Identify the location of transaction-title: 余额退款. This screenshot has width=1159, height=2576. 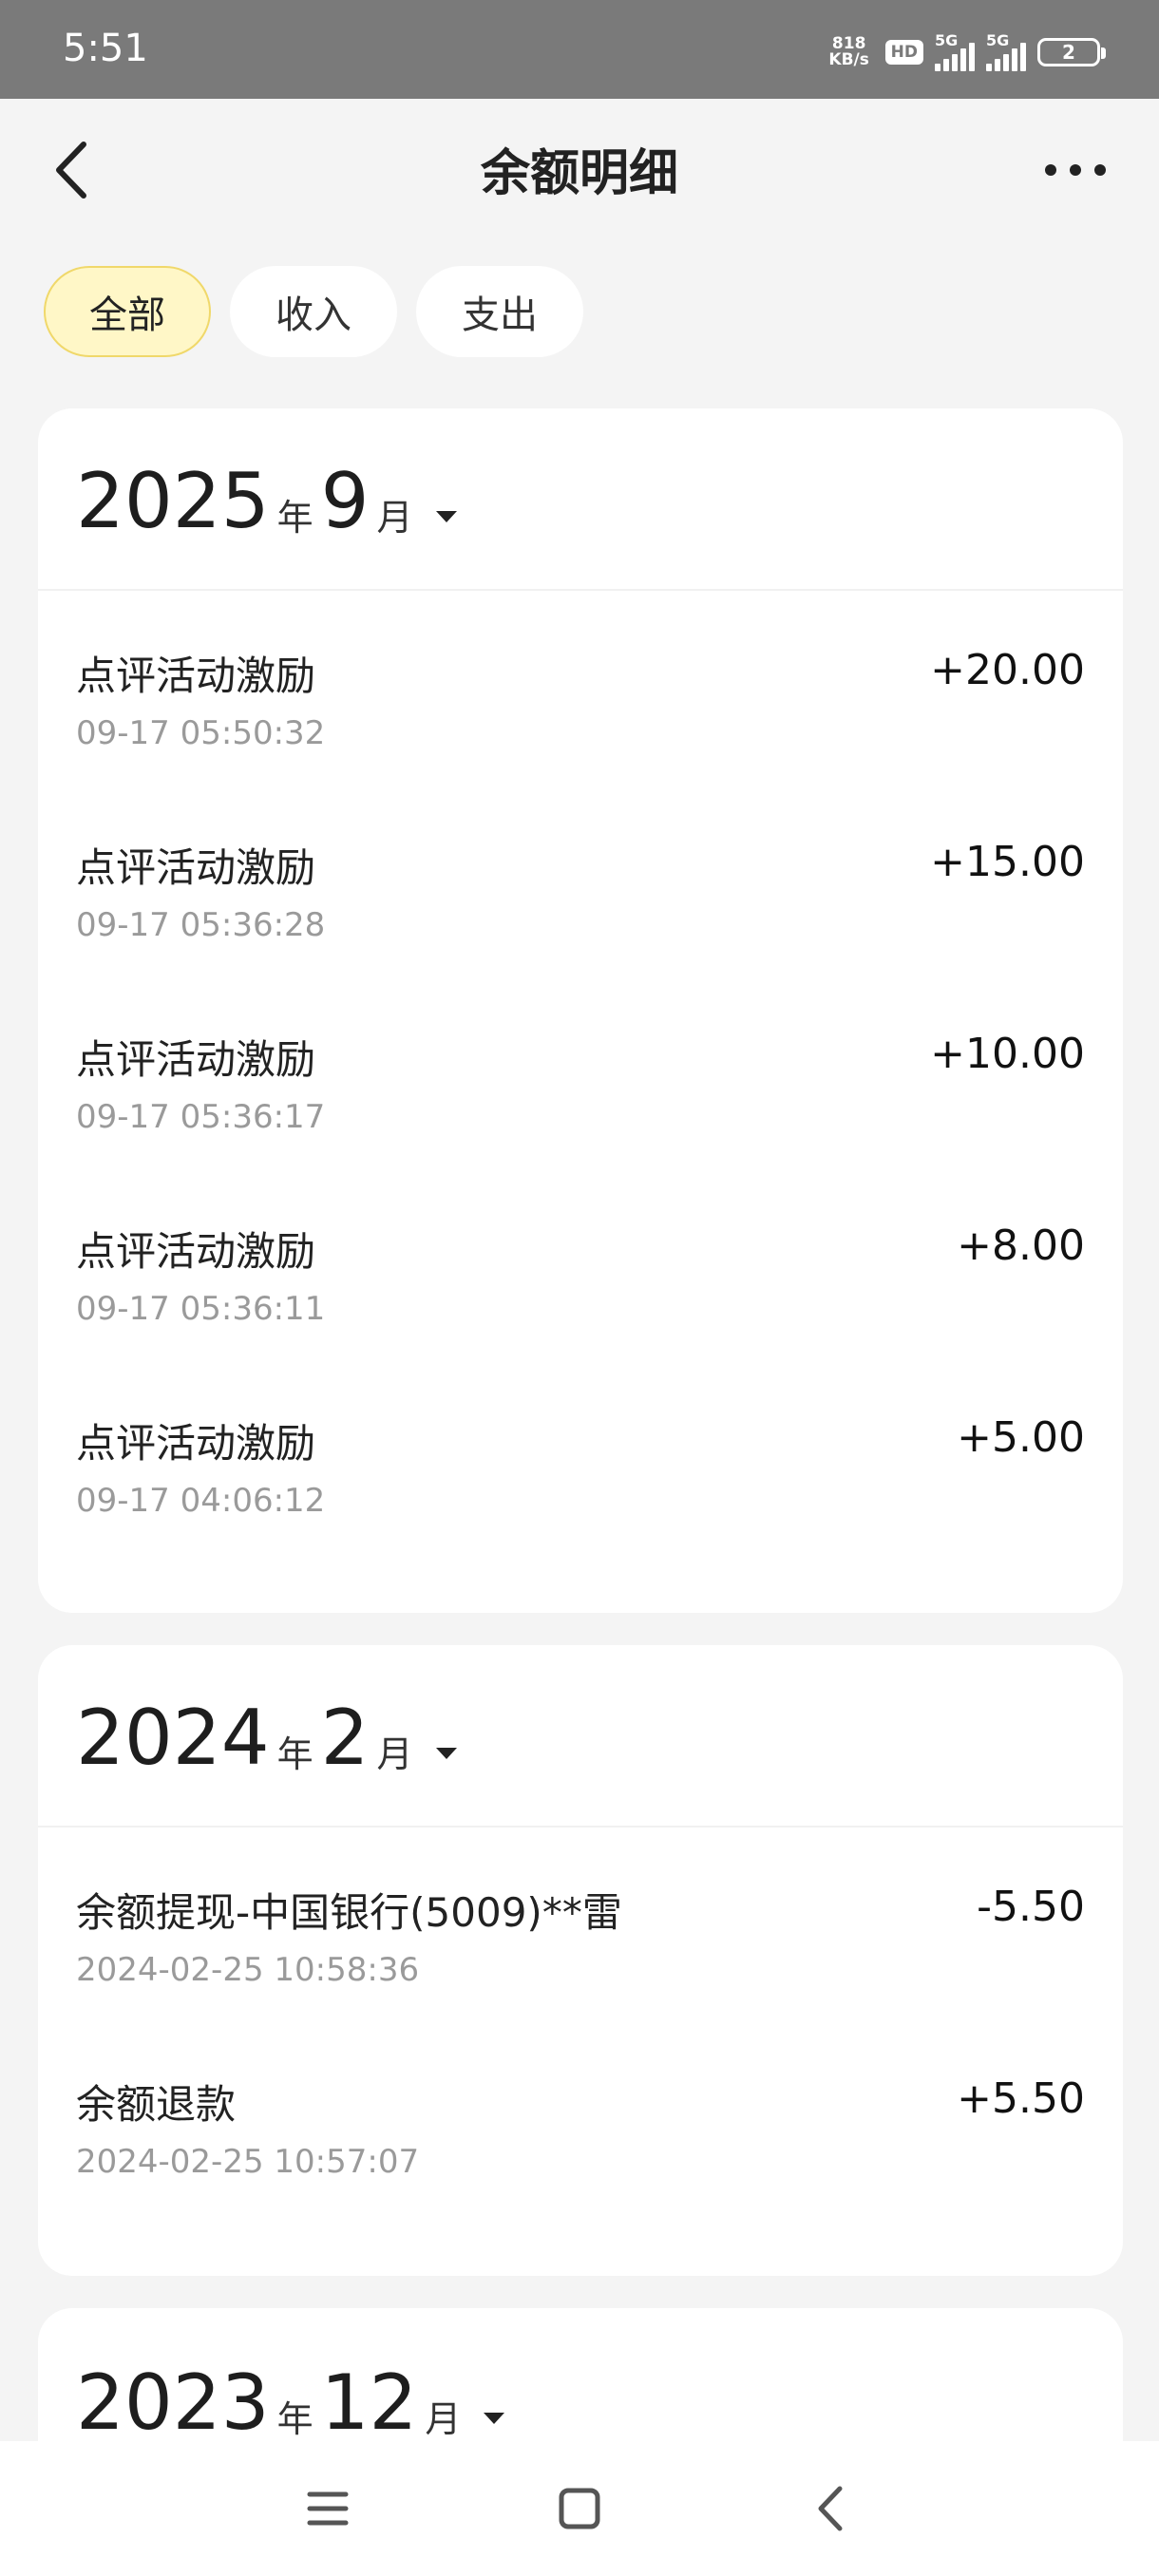
(156, 2104).